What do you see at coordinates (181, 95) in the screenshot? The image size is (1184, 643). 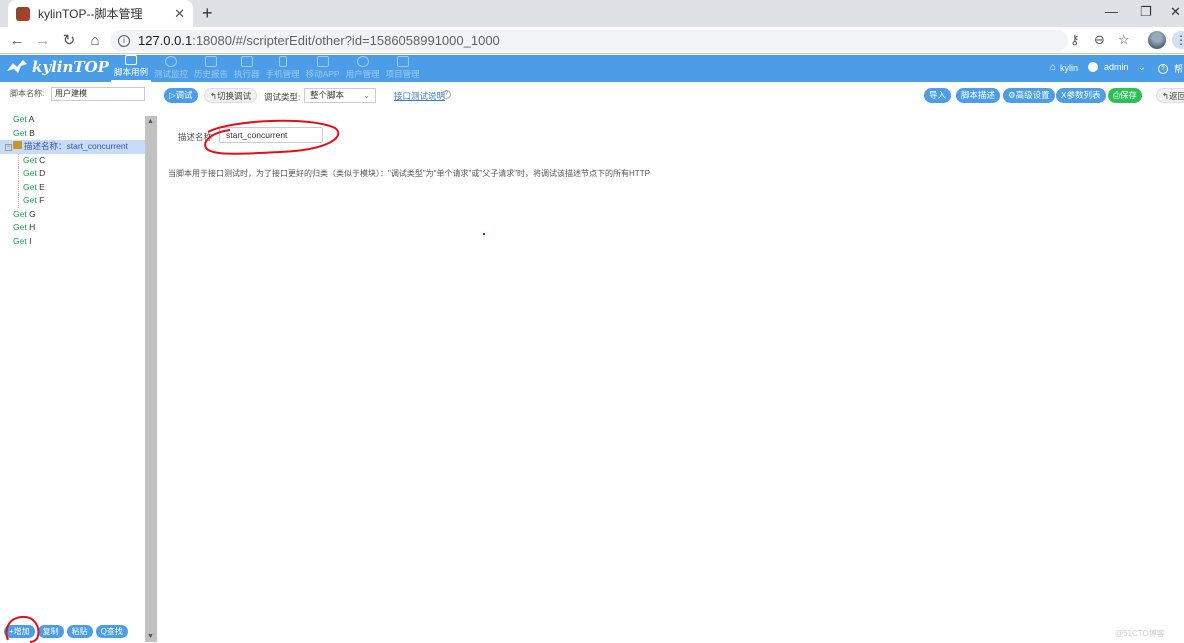 I see `debug-button: ▷调试` at bounding box center [181, 95].